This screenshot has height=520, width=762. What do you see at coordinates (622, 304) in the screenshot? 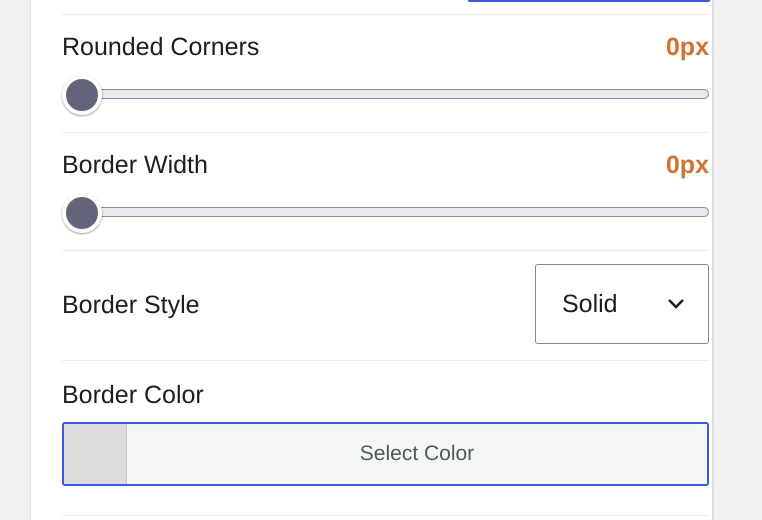
I see `style-dropdown: Solid` at bounding box center [622, 304].